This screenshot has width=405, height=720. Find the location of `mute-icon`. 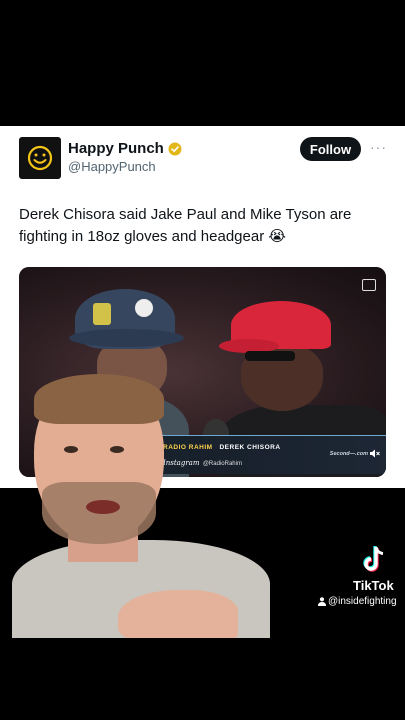

mute-icon is located at coordinates (375, 454).